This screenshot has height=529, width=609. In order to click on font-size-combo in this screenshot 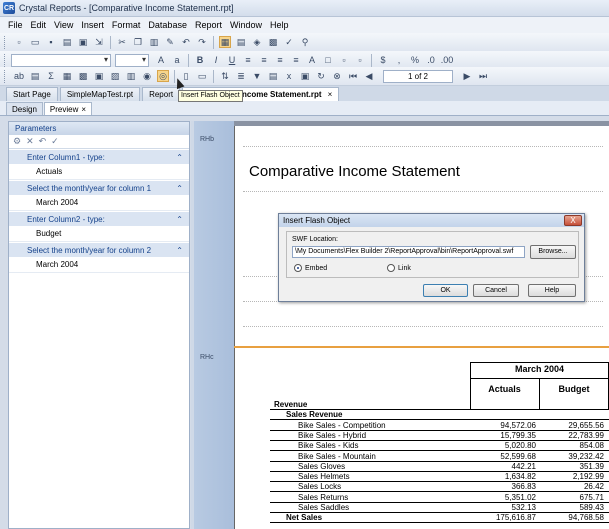, I will do `click(132, 60)`.